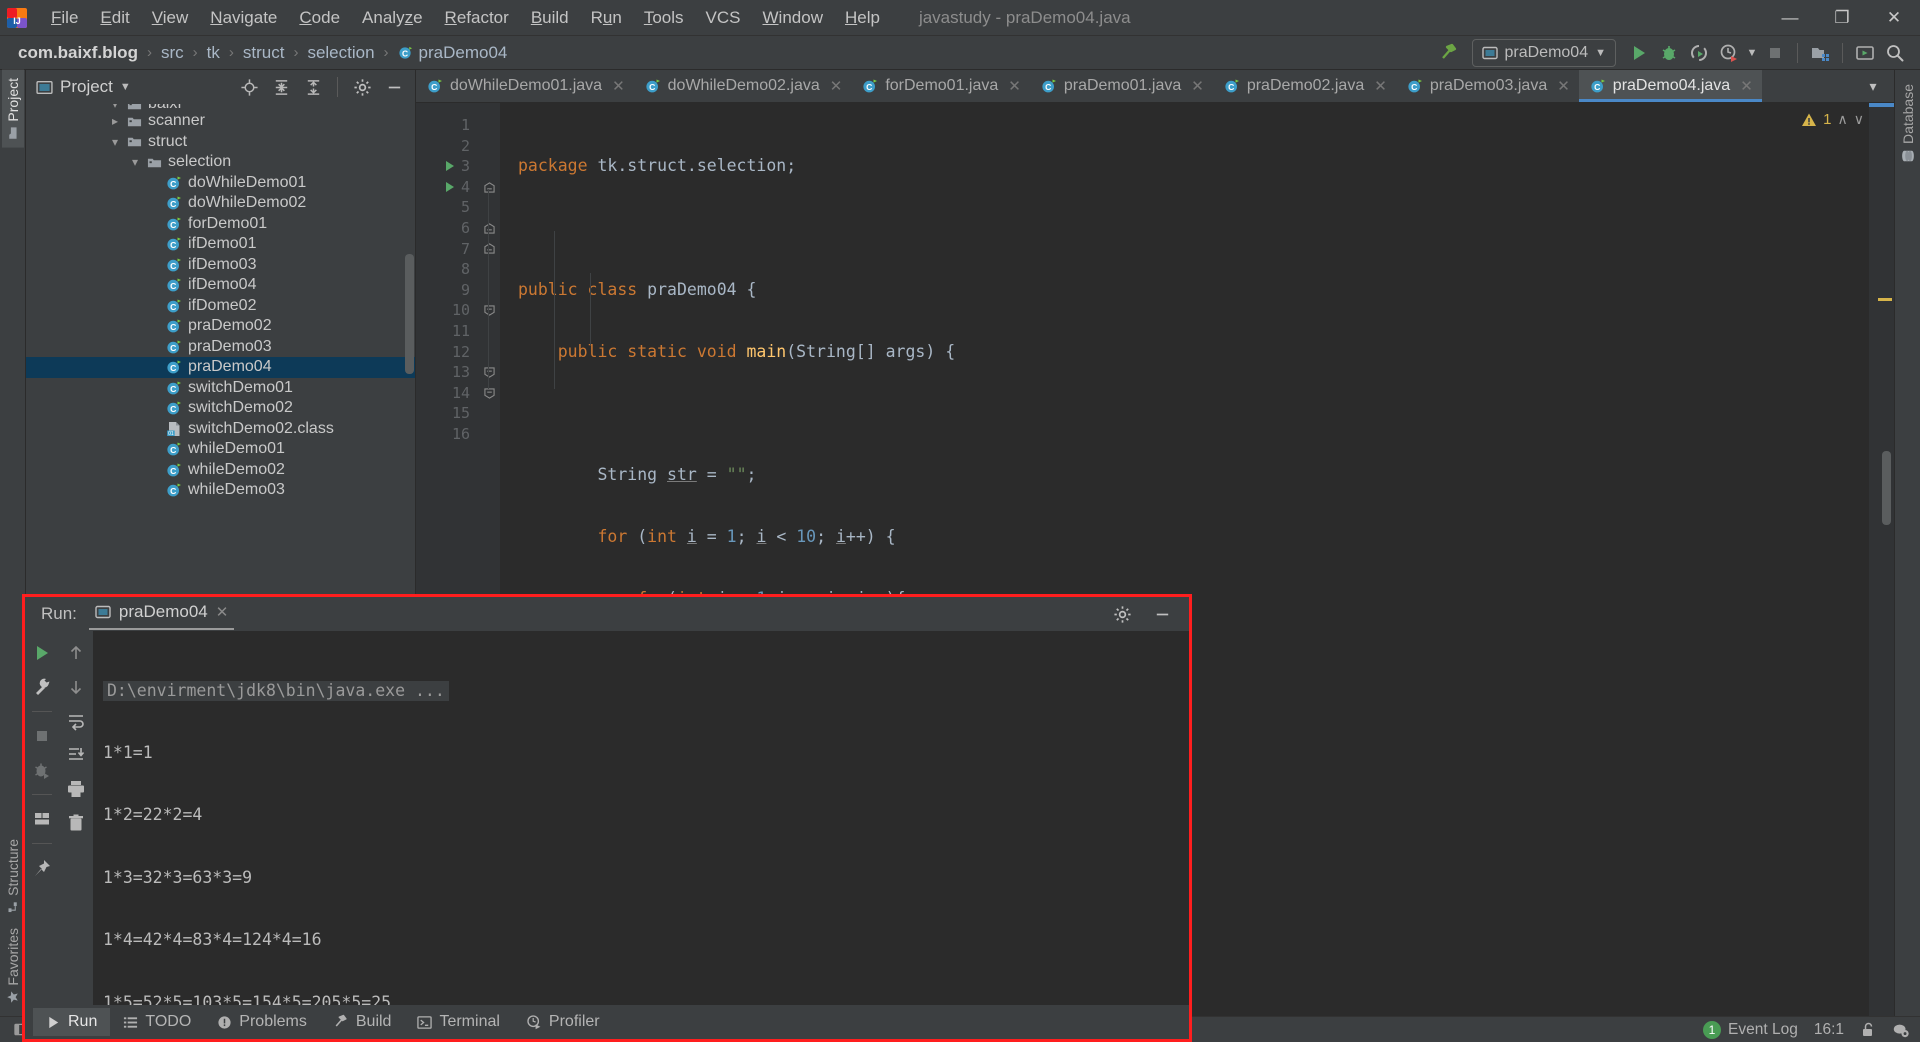 This screenshot has width=1920, height=1042. I want to click on menu-analyze: Analyze, so click(392, 18).